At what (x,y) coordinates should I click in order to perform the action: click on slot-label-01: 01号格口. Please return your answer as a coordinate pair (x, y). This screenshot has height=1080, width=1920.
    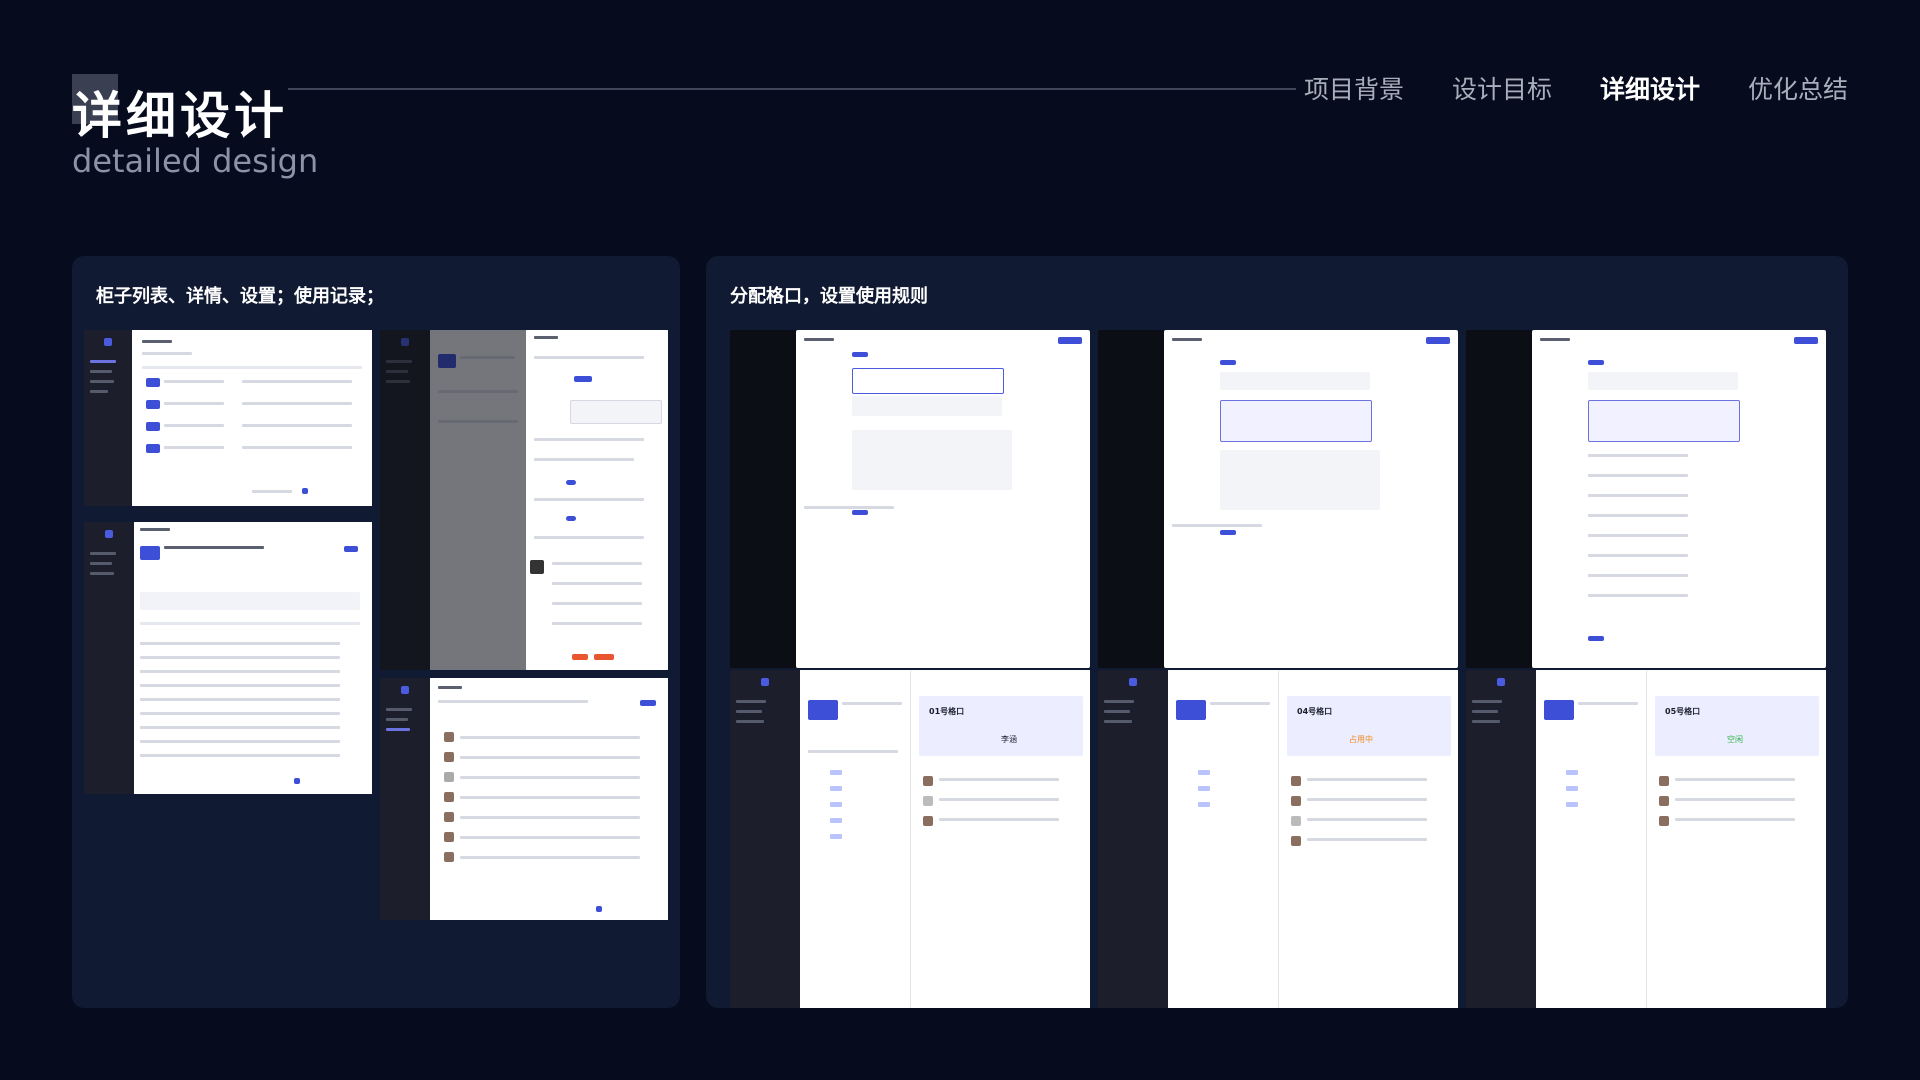
    Looking at the image, I should click on (947, 711).